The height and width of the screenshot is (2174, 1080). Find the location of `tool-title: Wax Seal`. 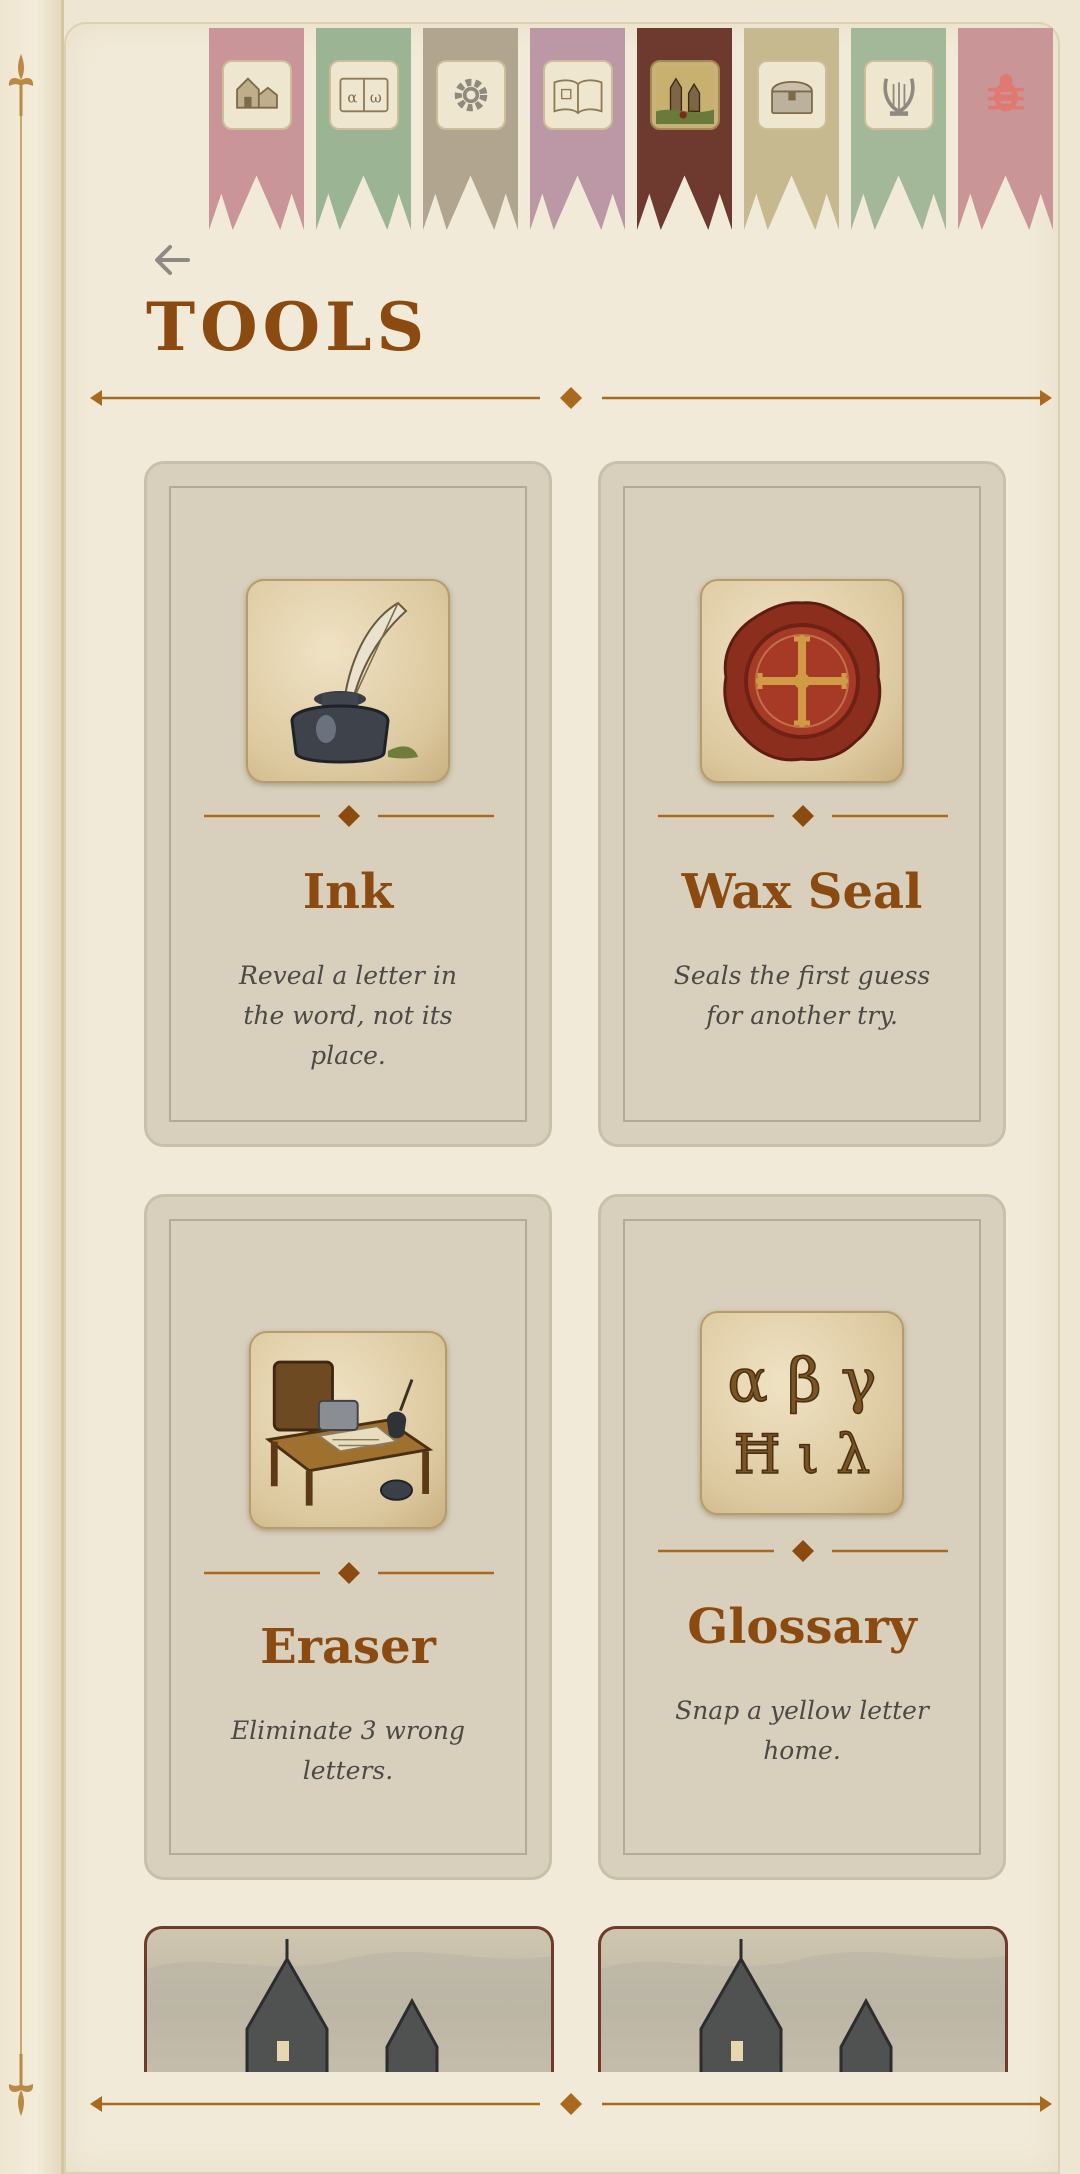

tool-title: Wax Seal is located at coordinates (802, 892).